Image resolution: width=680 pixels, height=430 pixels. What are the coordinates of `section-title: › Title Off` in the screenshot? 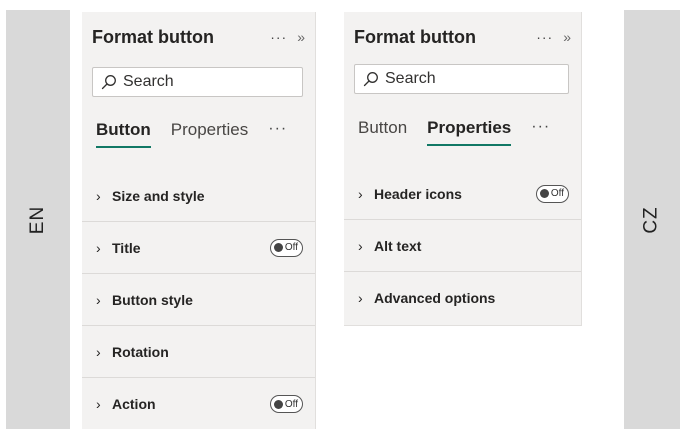 It's located at (198, 248).